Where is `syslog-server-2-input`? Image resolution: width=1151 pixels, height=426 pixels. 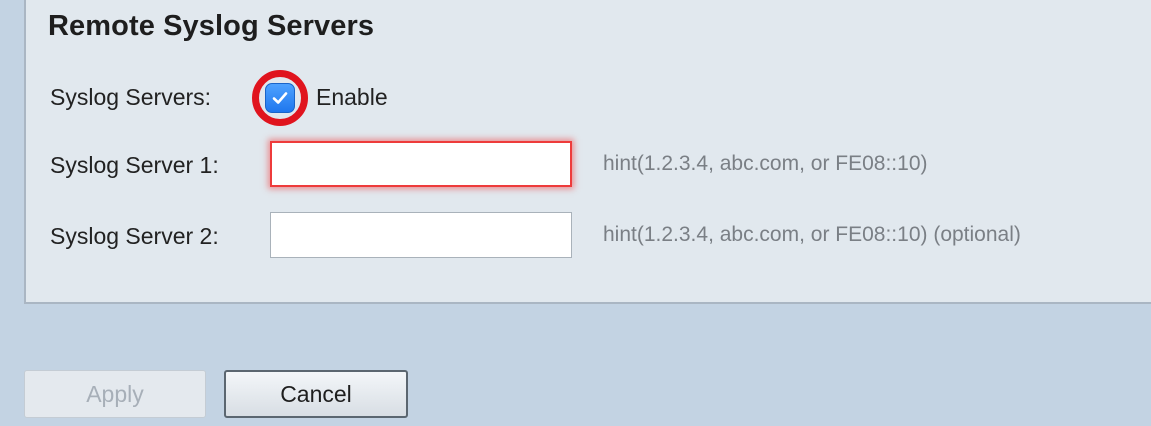 syslog-server-2-input is located at coordinates (421, 235).